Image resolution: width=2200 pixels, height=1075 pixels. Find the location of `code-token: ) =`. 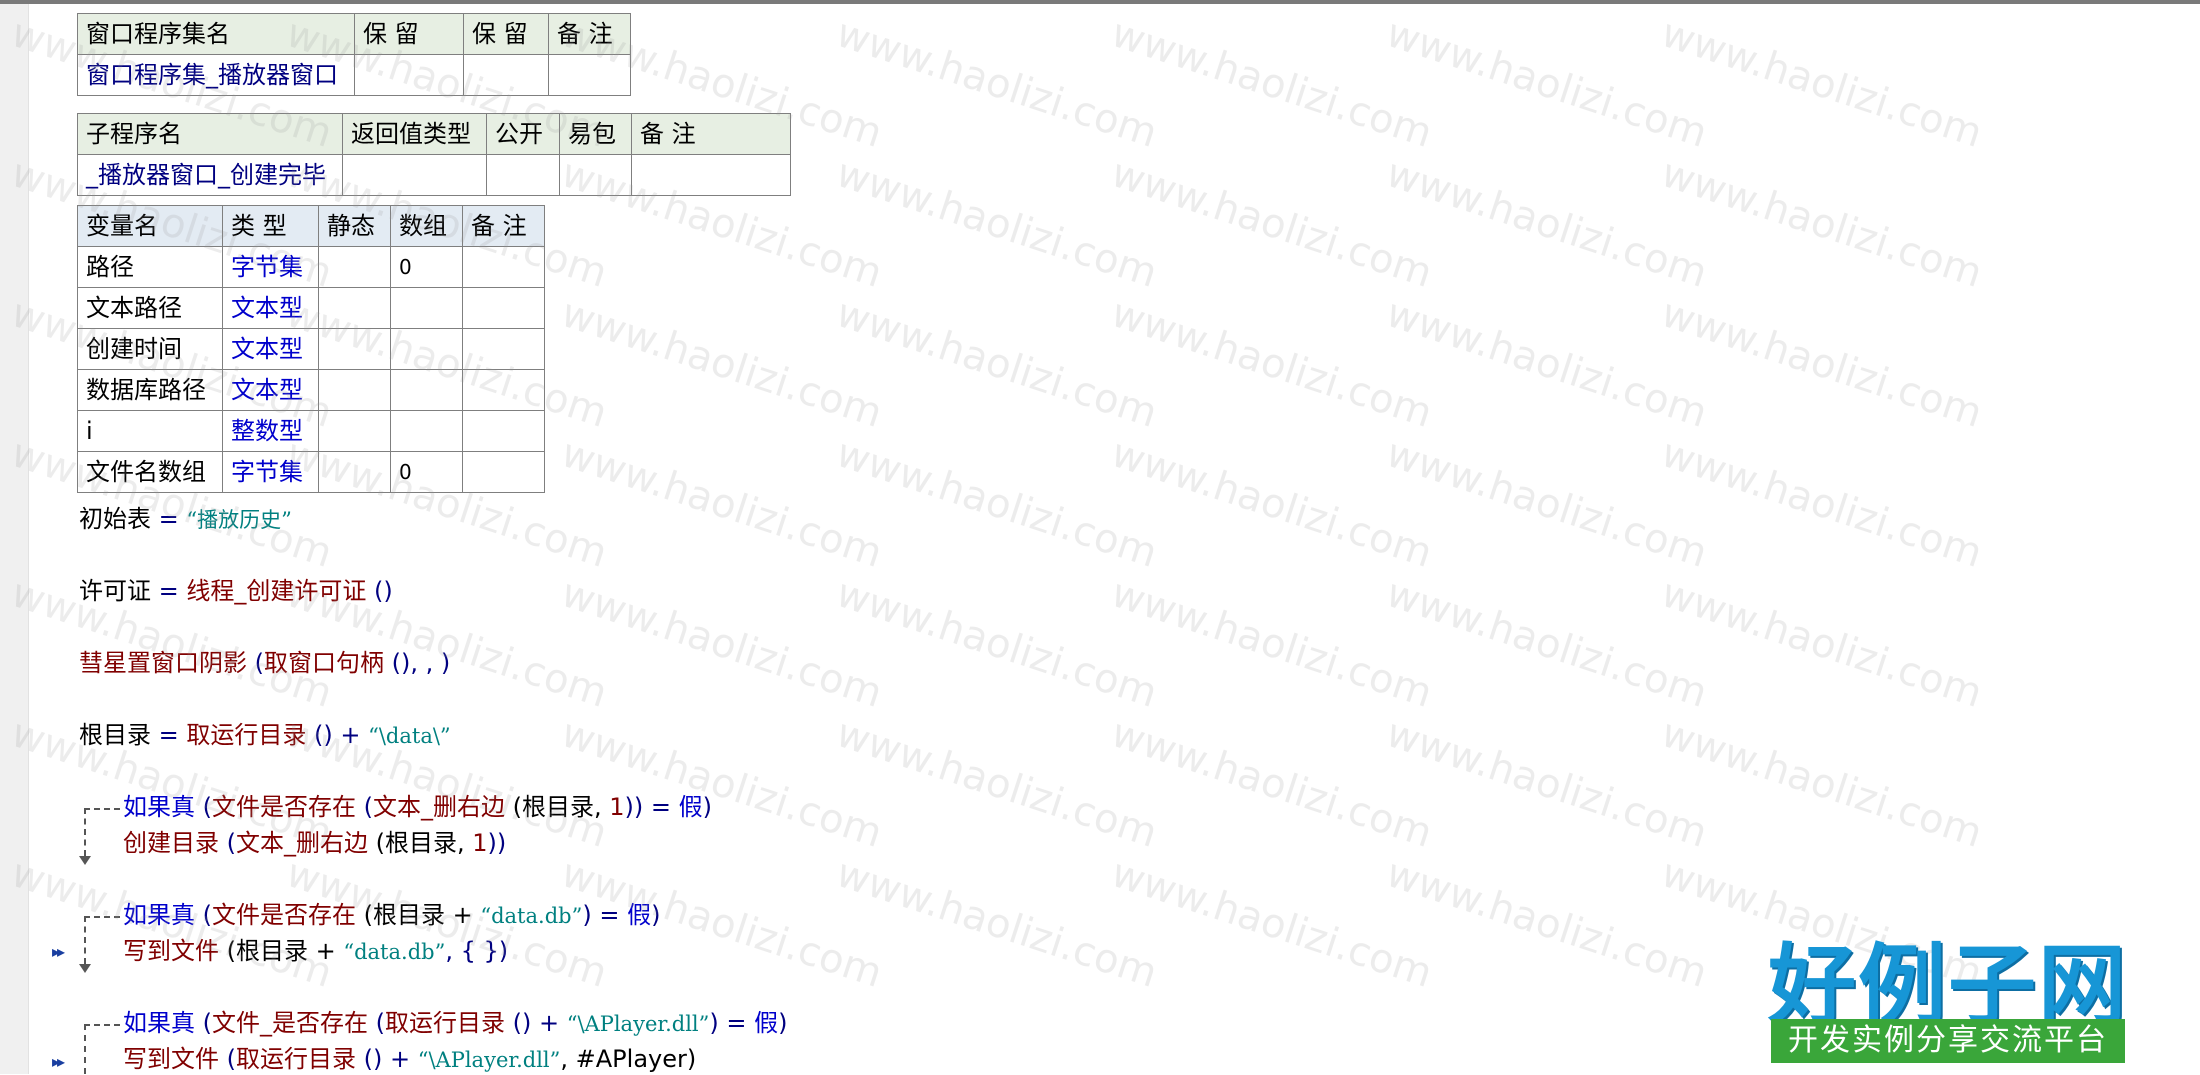

code-token: ) = is located at coordinates (732, 1023).